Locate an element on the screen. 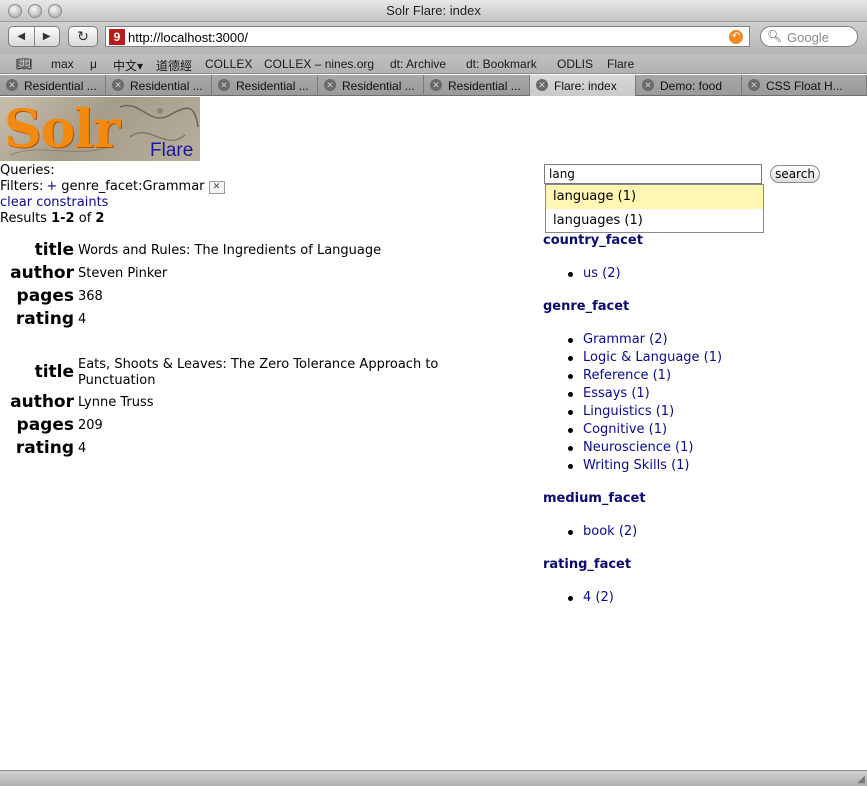  facet-heading: country_facet is located at coordinates (593, 240).